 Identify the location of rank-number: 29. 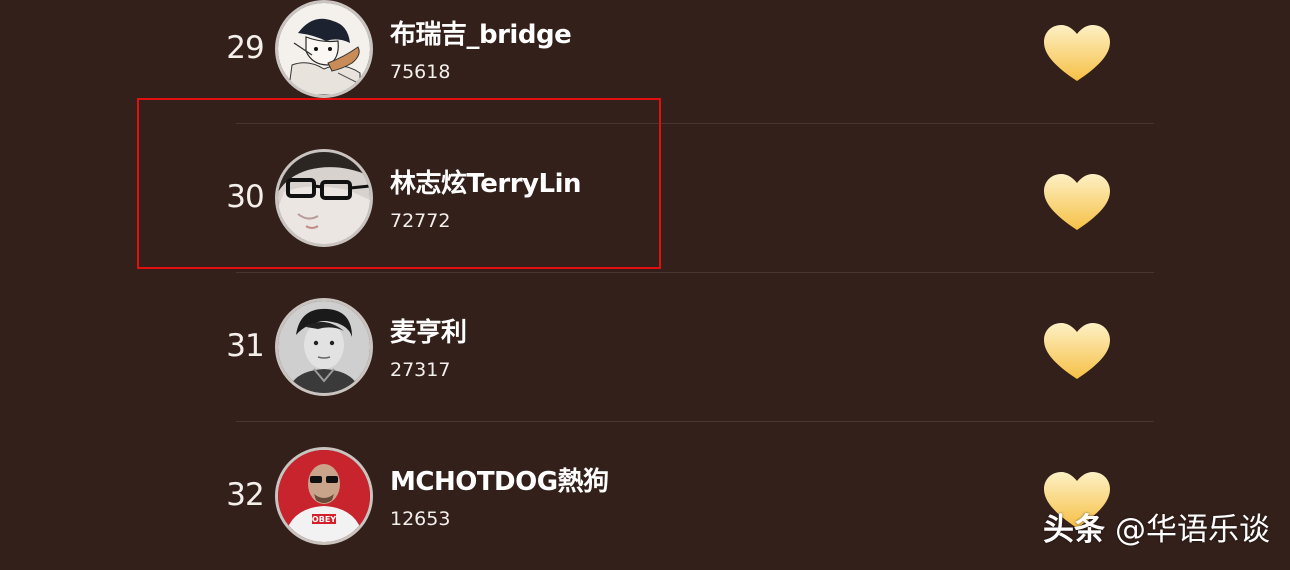
(245, 48).